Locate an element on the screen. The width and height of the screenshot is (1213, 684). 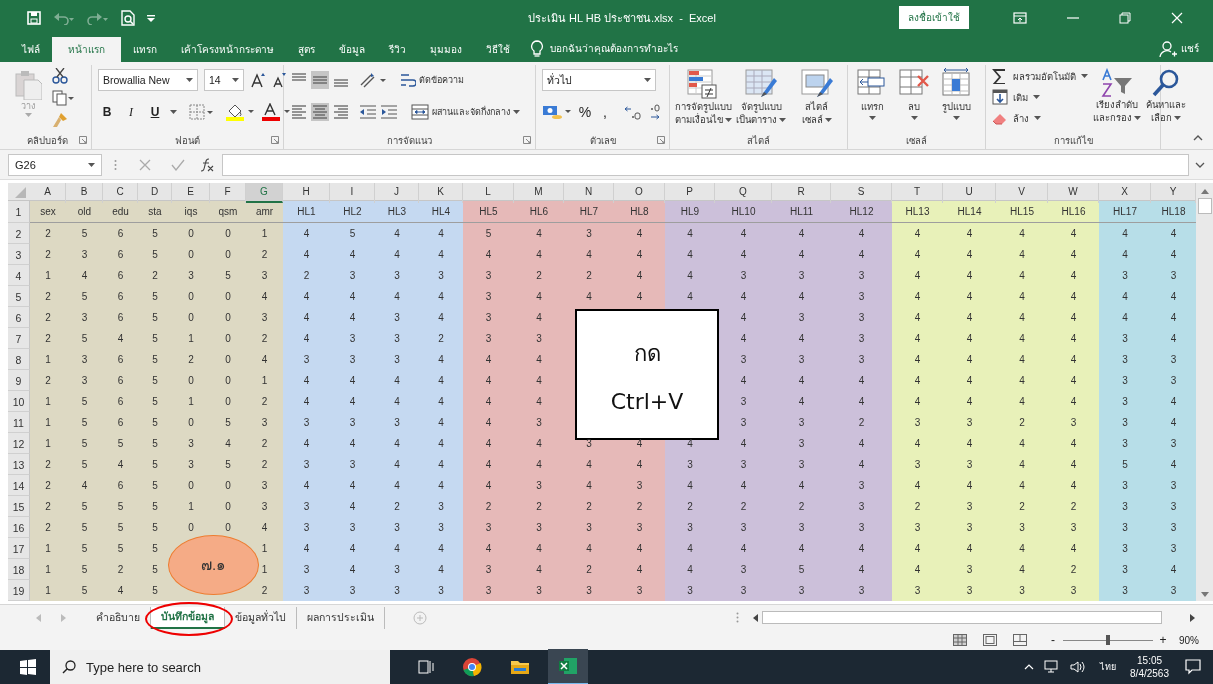
copy-icon is located at coordinates (63, 98).